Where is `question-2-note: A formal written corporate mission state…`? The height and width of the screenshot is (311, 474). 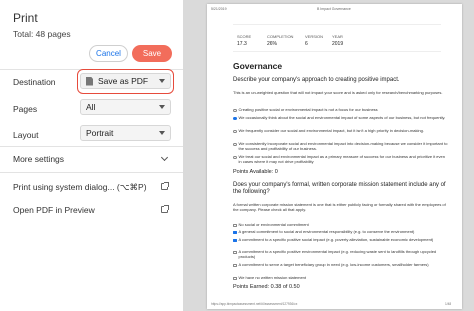 question-2-note: A formal written corporate mission state… is located at coordinates (339, 207).